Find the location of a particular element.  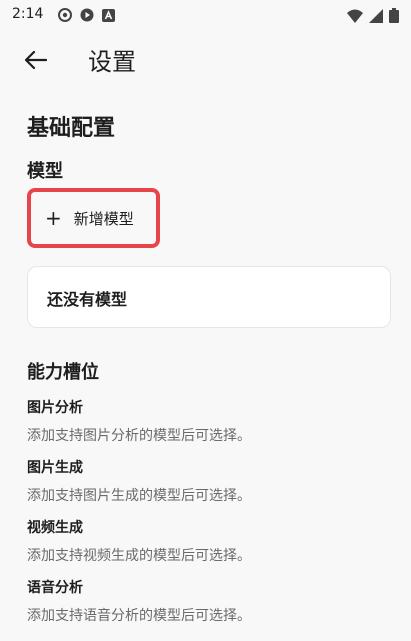

add-model-button: + 新增模型 is located at coordinates (93, 218).